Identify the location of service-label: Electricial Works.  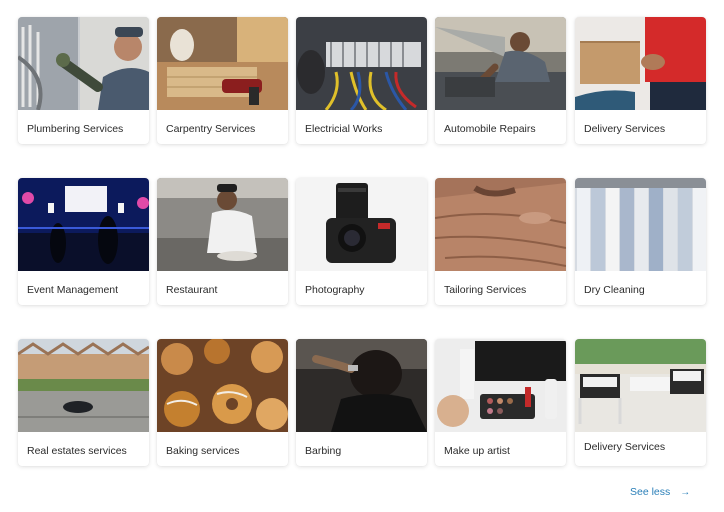
(344, 129).